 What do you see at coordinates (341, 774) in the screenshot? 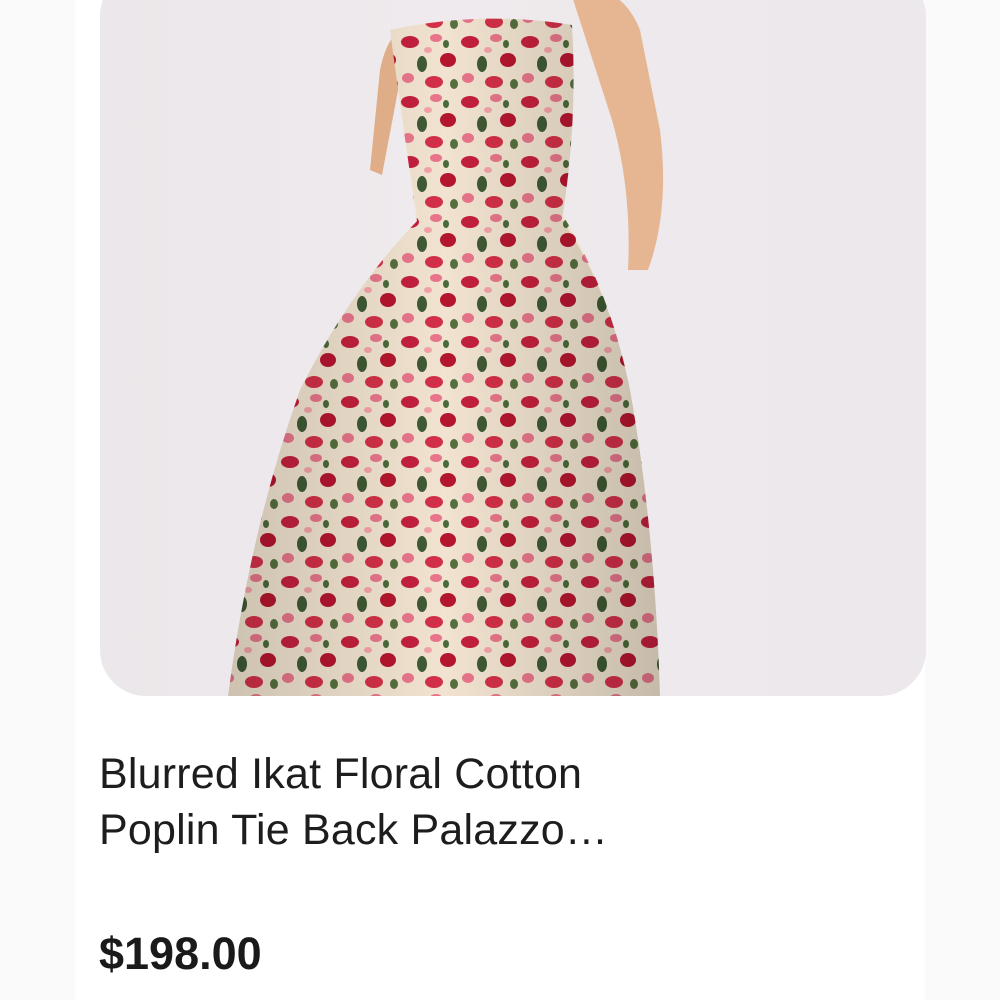
I see `product-title-line-1: Blurred Ikat Floral Cotton` at bounding box center [341, 774].